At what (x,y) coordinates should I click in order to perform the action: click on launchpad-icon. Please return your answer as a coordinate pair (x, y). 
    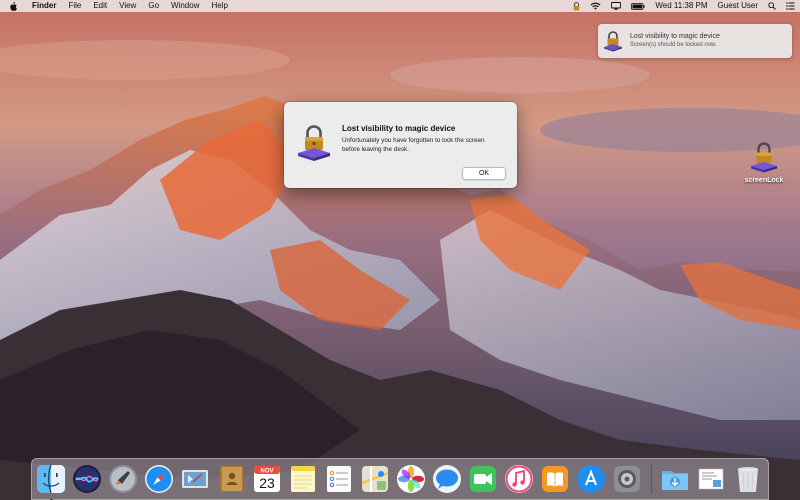
    Looking at the image, I should click on (123, 479).